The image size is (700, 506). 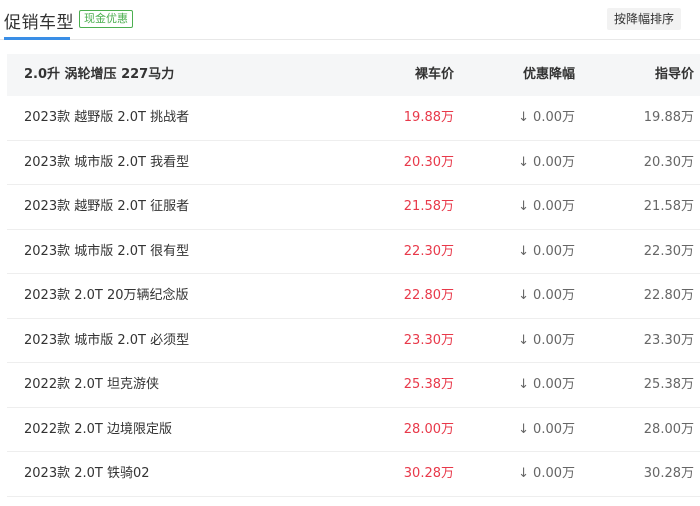 What do you see at coordinates (428, 340) in the screenshot?
I see `bare-car-price: 23.30万` at bounding box center [428, 340].